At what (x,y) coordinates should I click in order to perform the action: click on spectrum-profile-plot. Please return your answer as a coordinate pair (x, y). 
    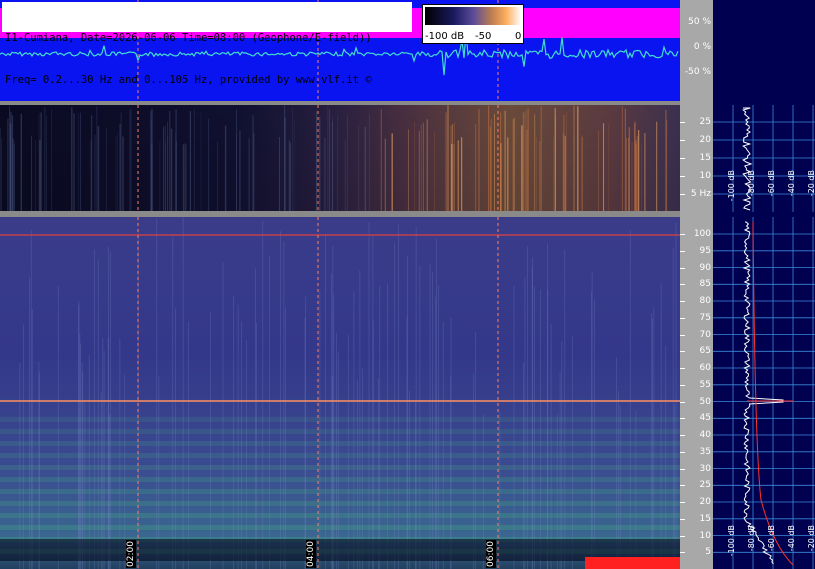
    Looking at the image, I should click on (764, 337).